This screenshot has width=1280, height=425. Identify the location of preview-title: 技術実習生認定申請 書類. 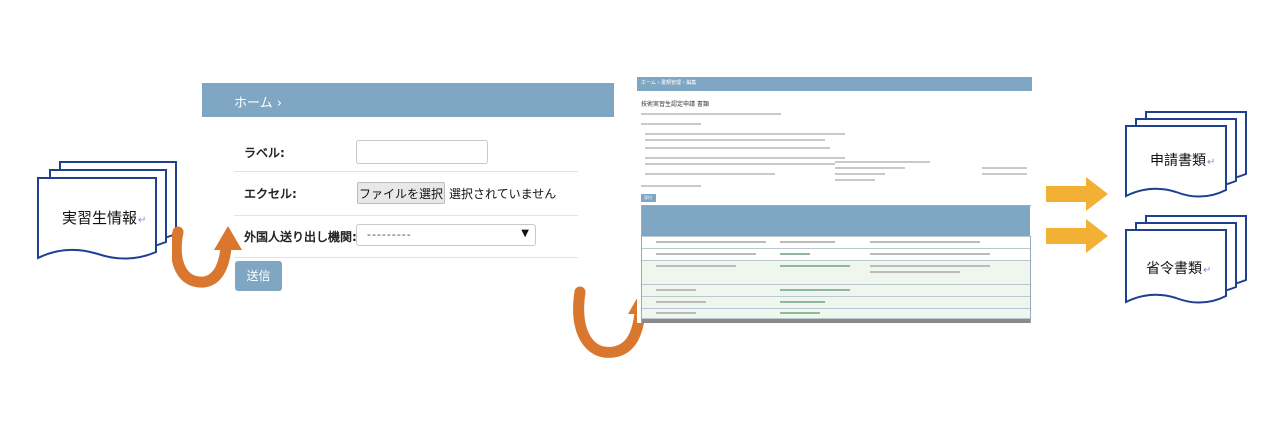
(675, 104).